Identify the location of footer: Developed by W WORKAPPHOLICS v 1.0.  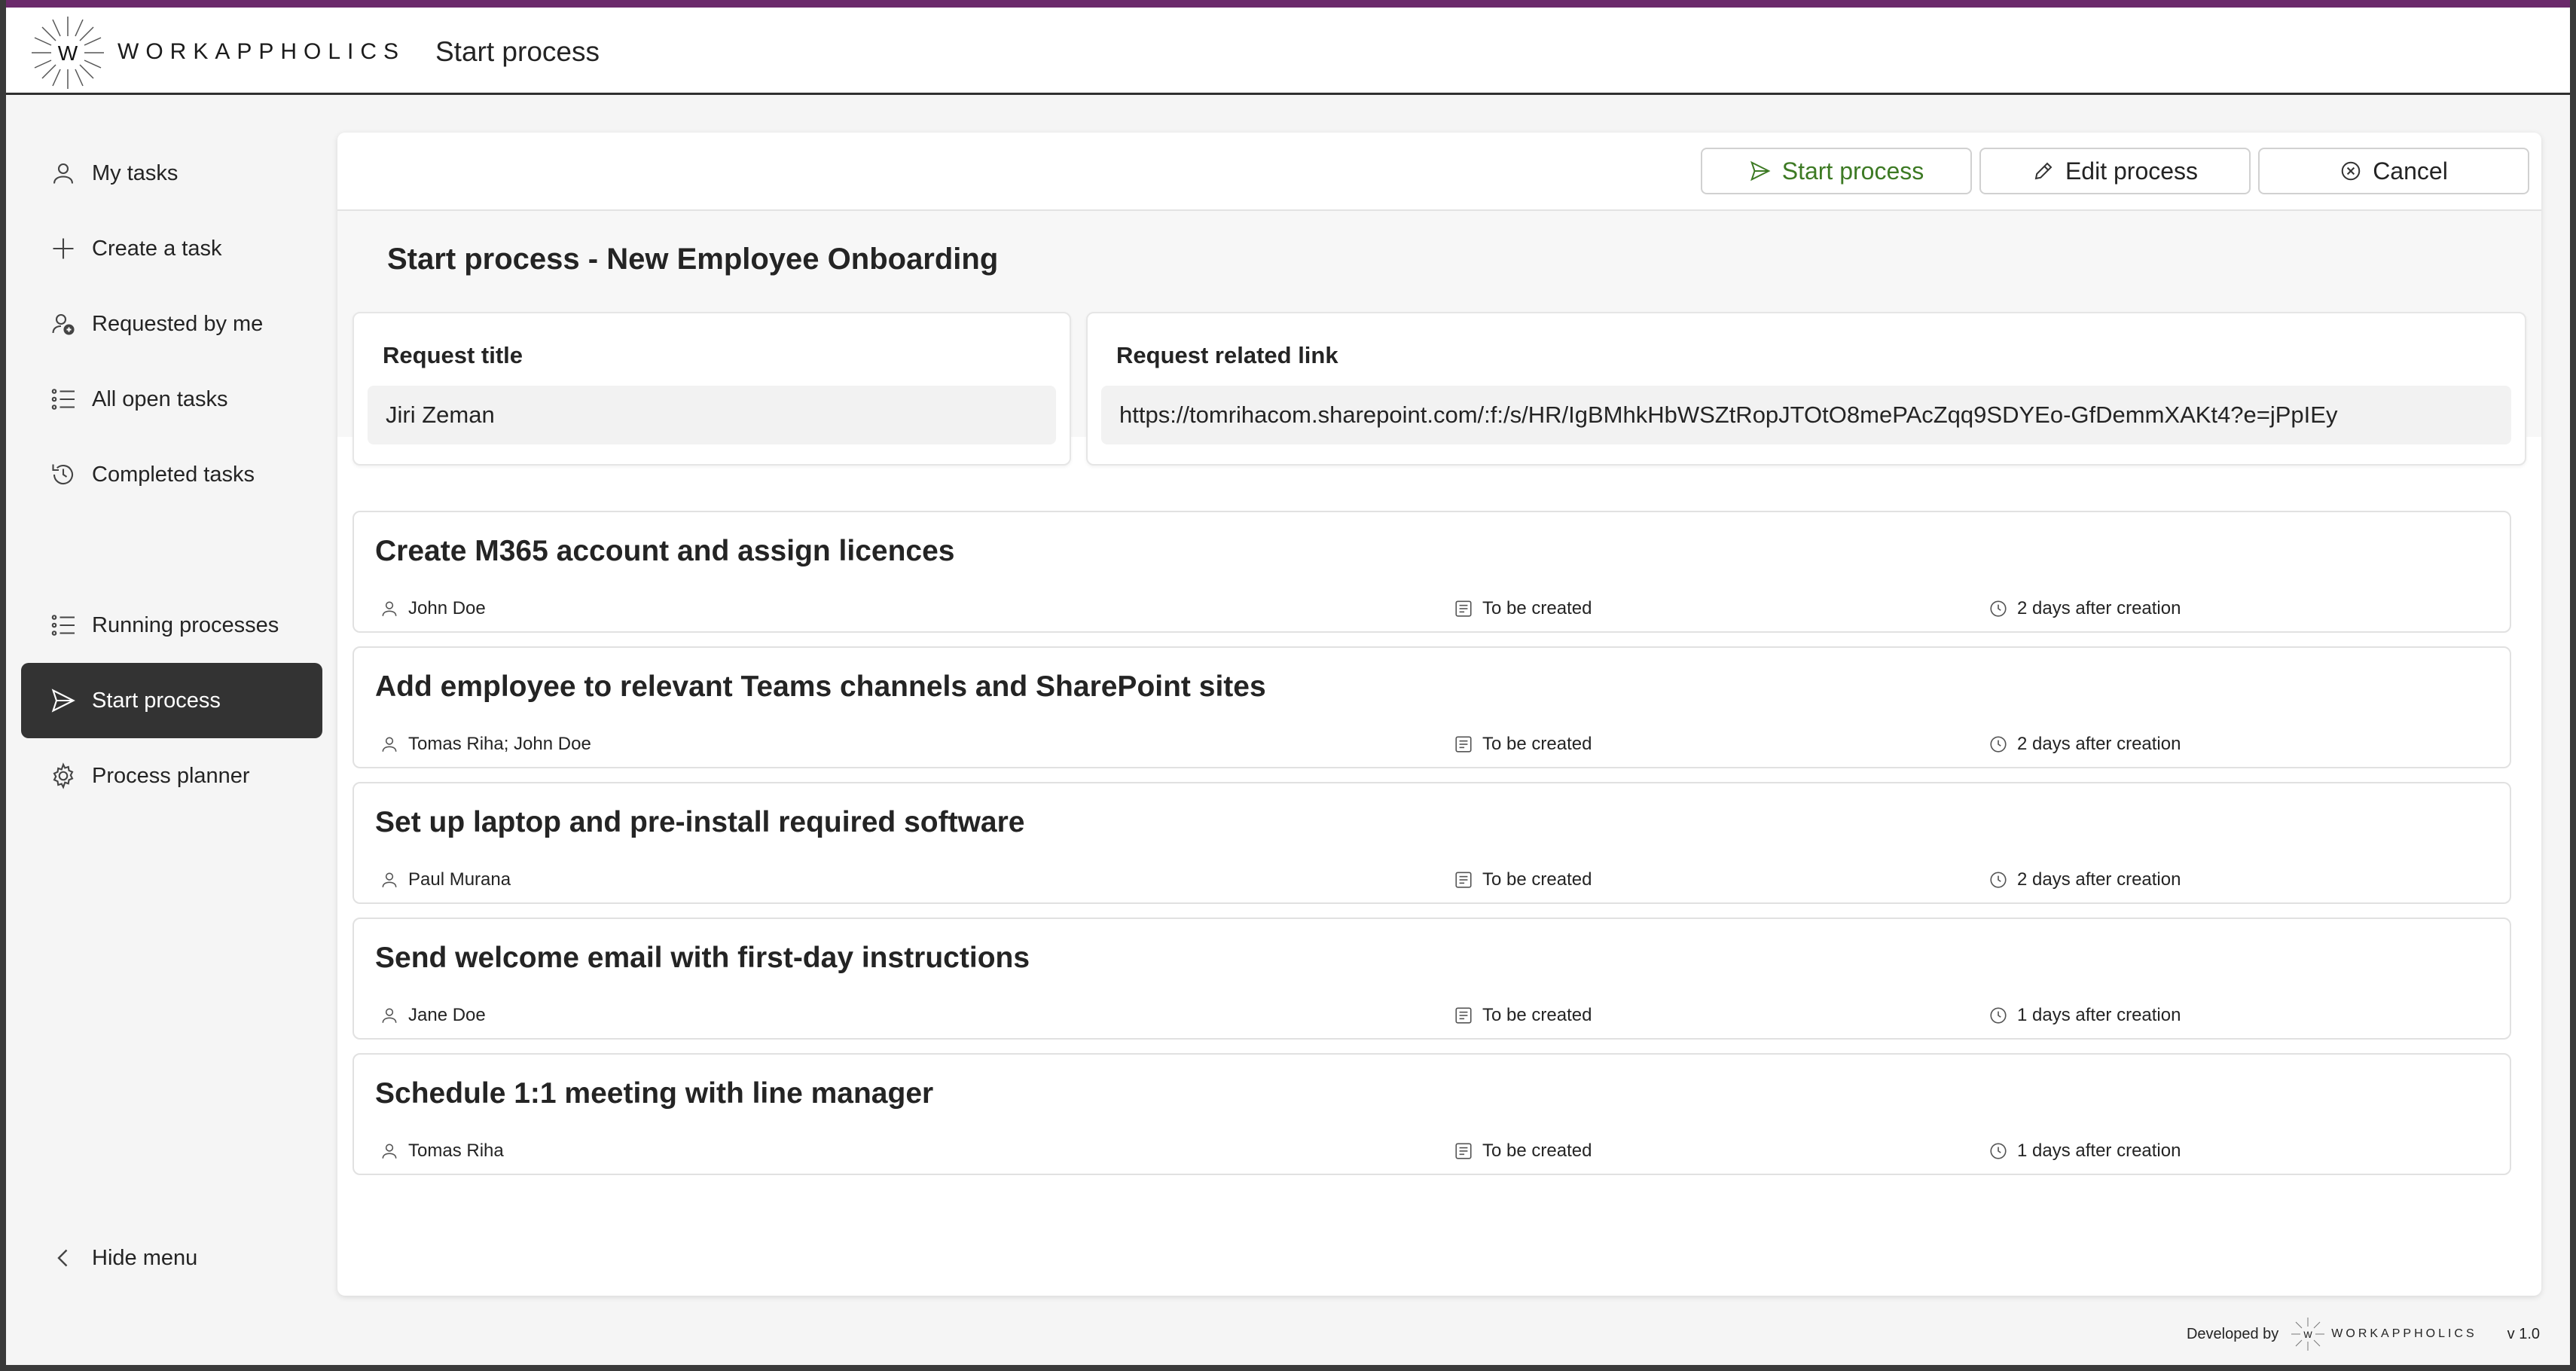
(2364, 1334).